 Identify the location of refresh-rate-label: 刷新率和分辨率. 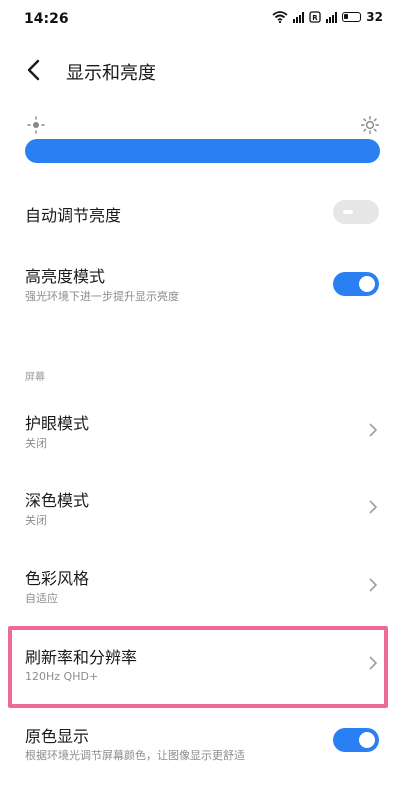
(81, 657).